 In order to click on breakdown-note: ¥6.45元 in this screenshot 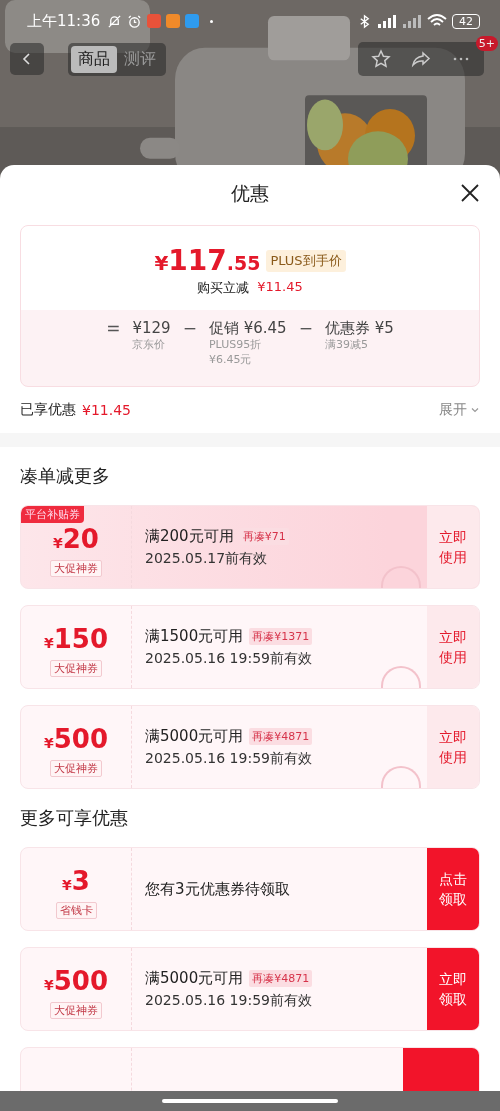, I will do `click(230, 359)`.